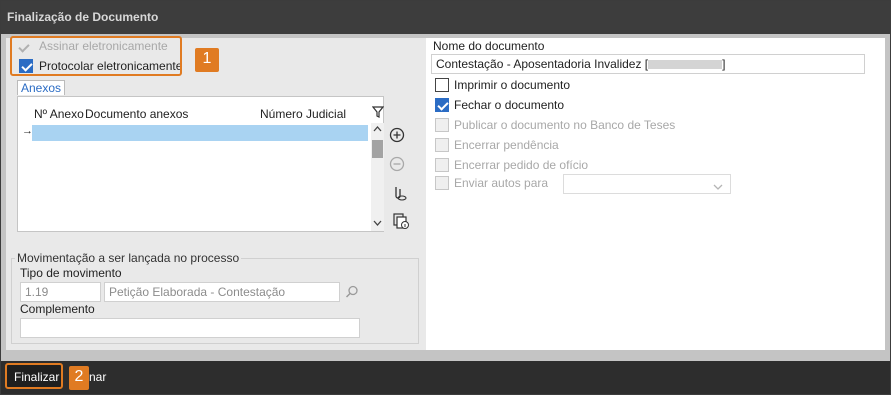 The image size is (891, 395). Describe the element at coordinates (57, 309) in the screenshot. I see `complemento-label: Complemento` at that location.